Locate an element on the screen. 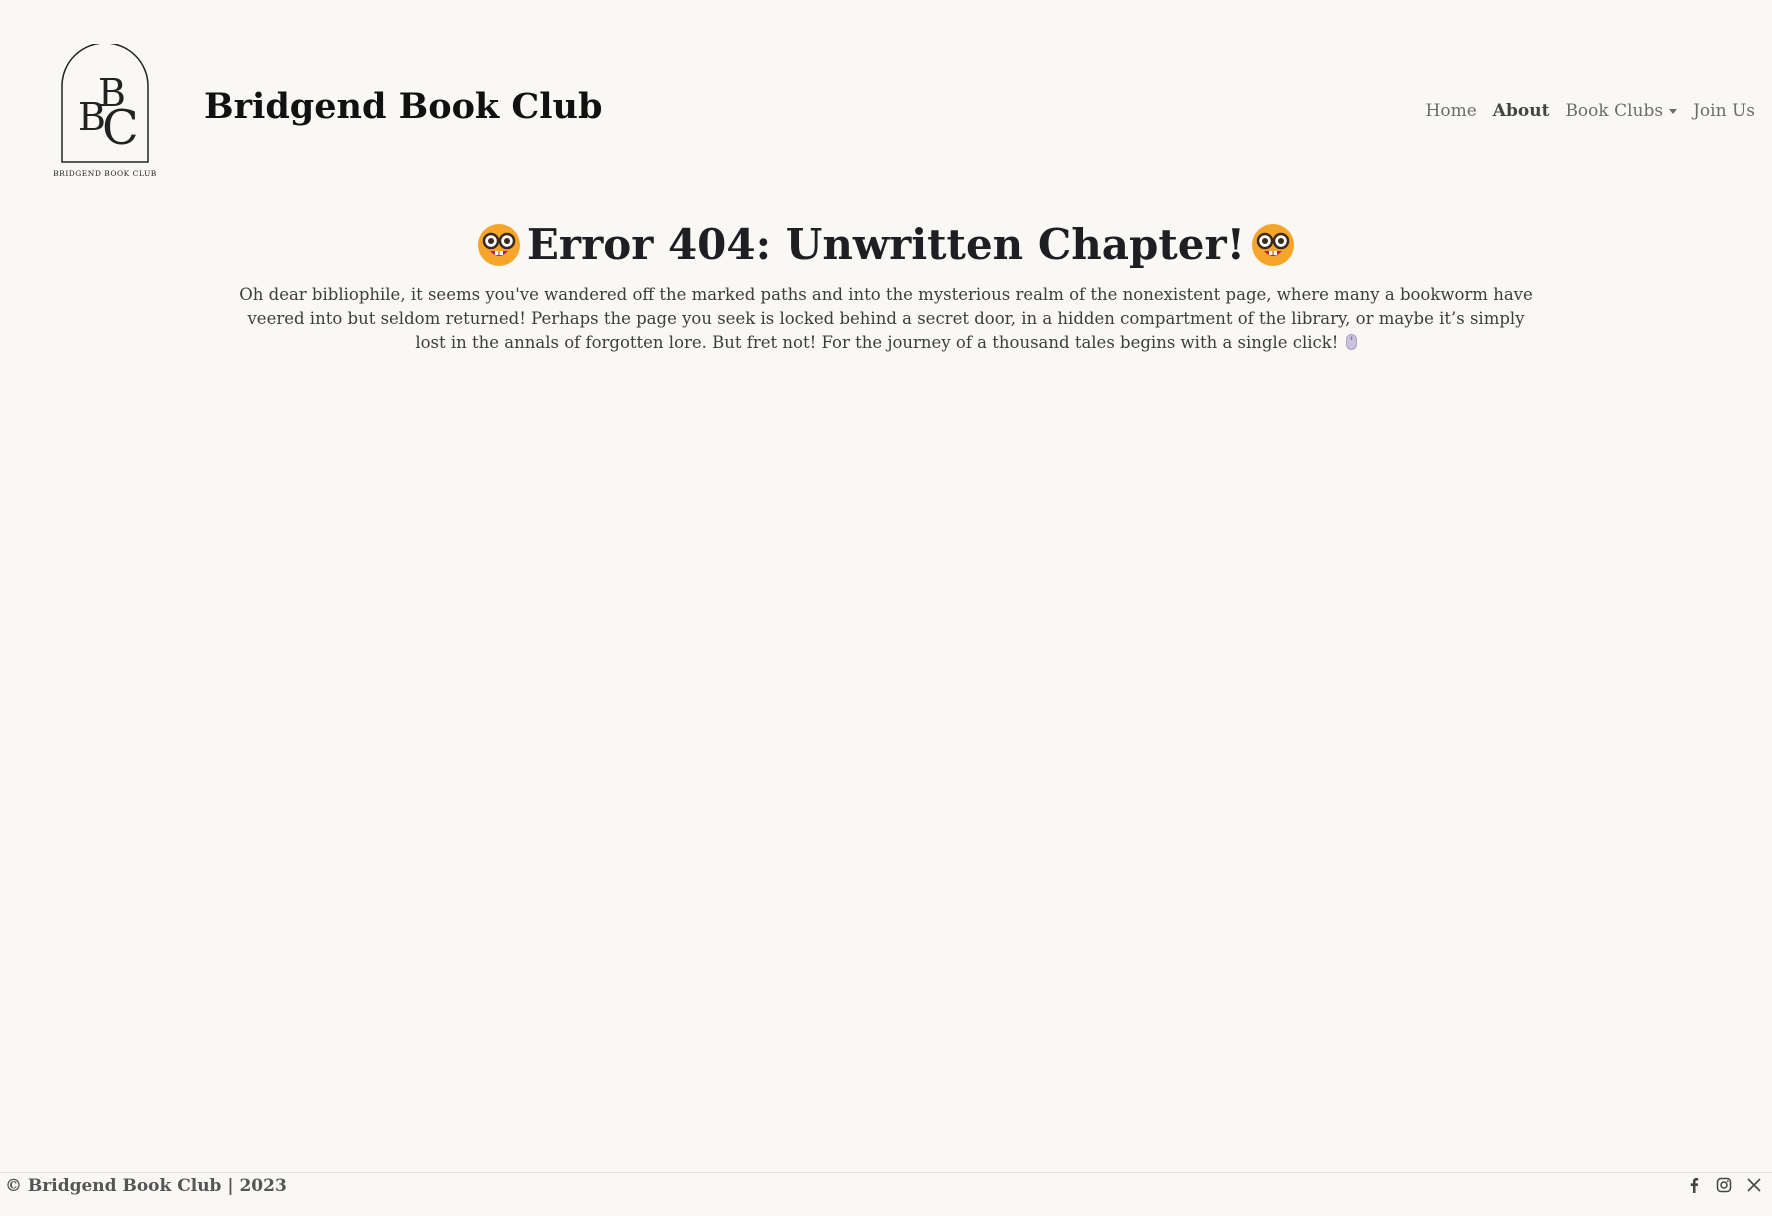 This screenshot has width=1772, height=1216. nav-book-clubs: Book Clubs is located at coordinates (1621, 111).